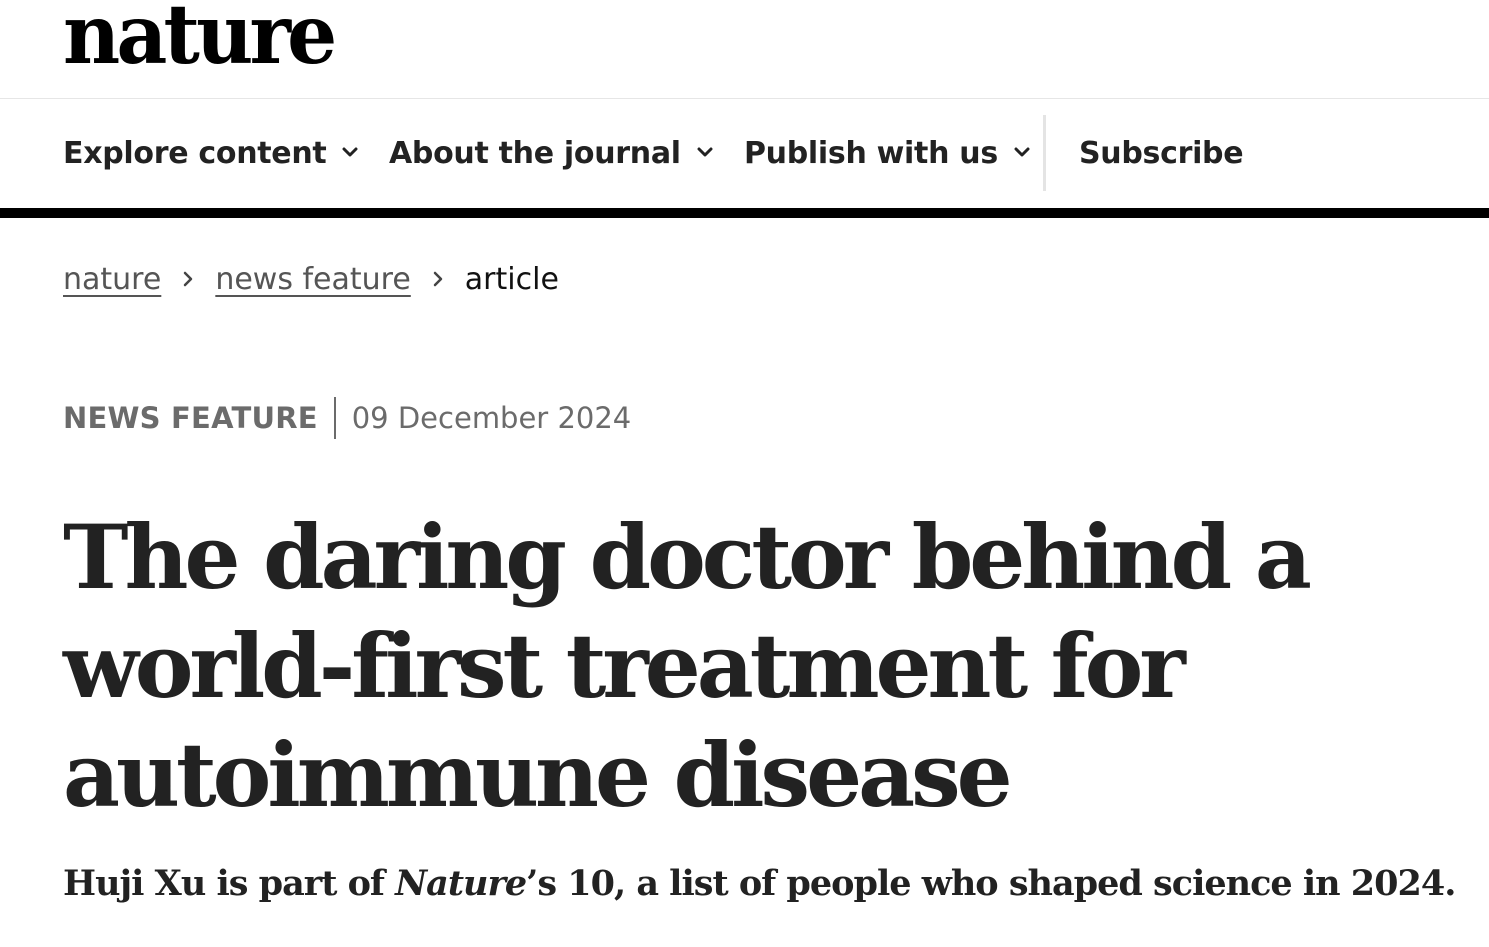 This screenshot has width=1489, height=947. What do you see at coordinates (871, 153) in the screenshot?
I see `nav-publish-with-us-label: Publish with us` at bounding box center [871, 153].